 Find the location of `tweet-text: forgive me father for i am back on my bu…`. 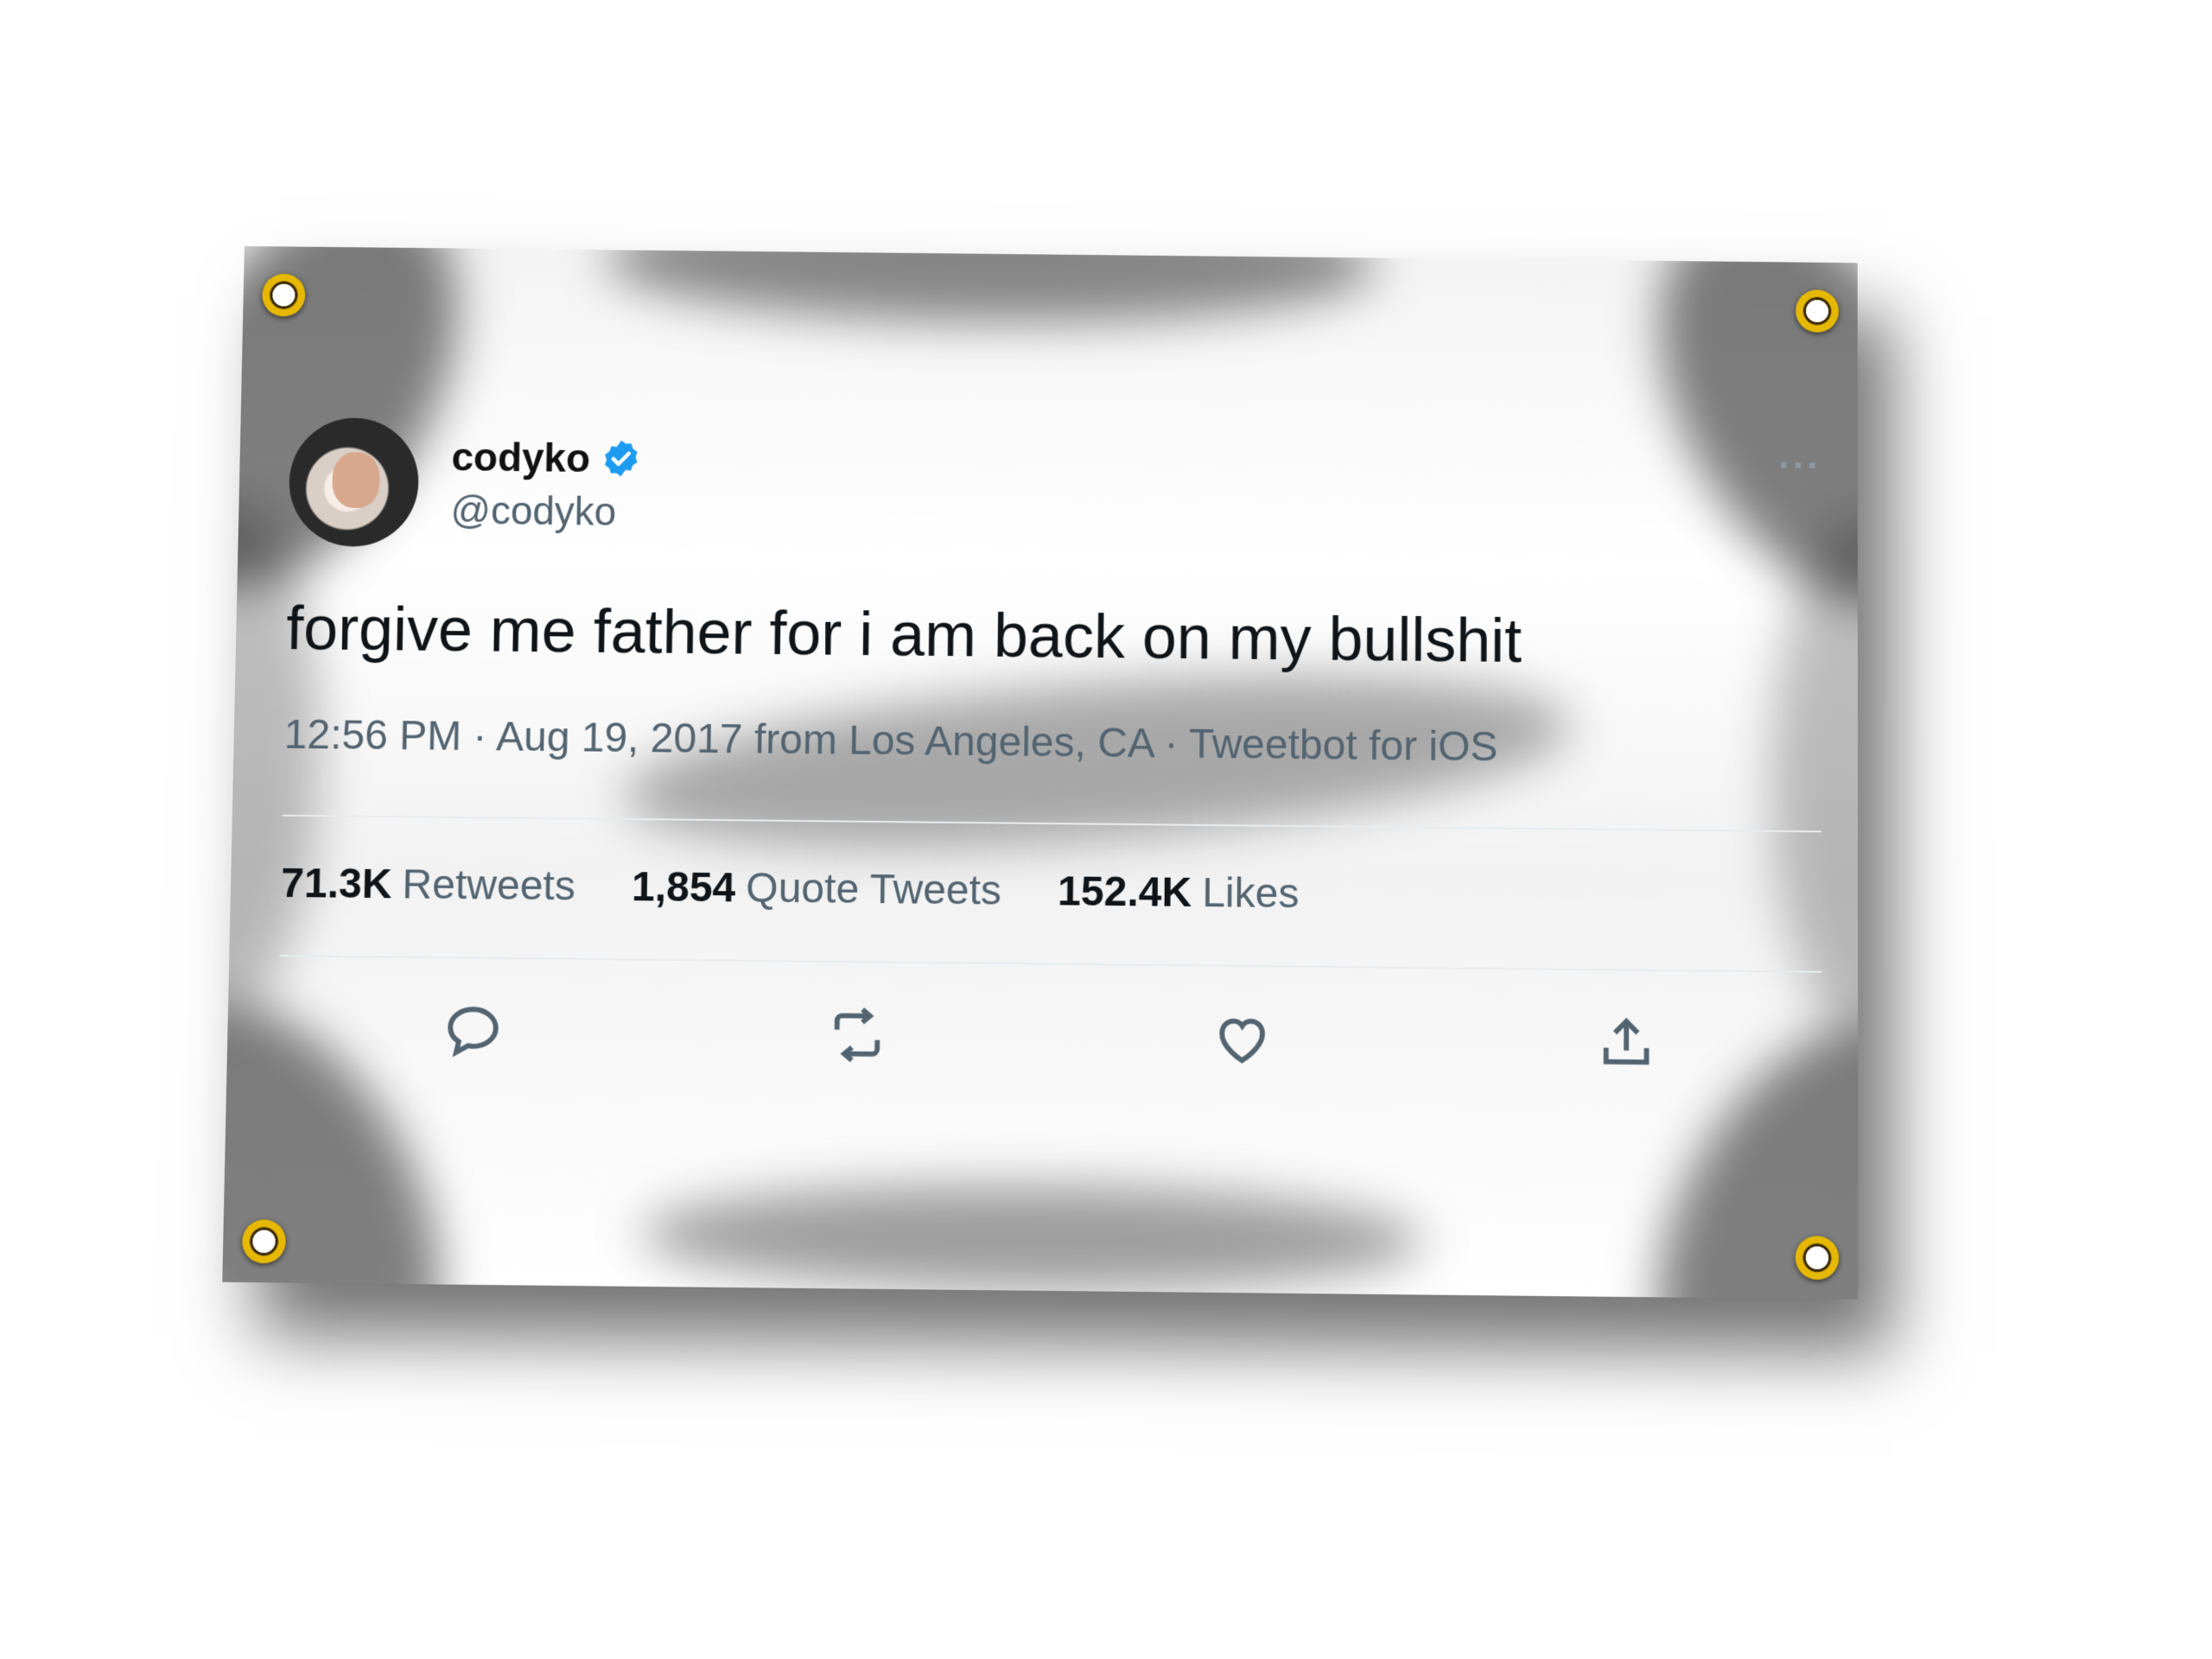

tweet-text: forgive me father for i am back on my bu… is located at coordinates (903, 635).